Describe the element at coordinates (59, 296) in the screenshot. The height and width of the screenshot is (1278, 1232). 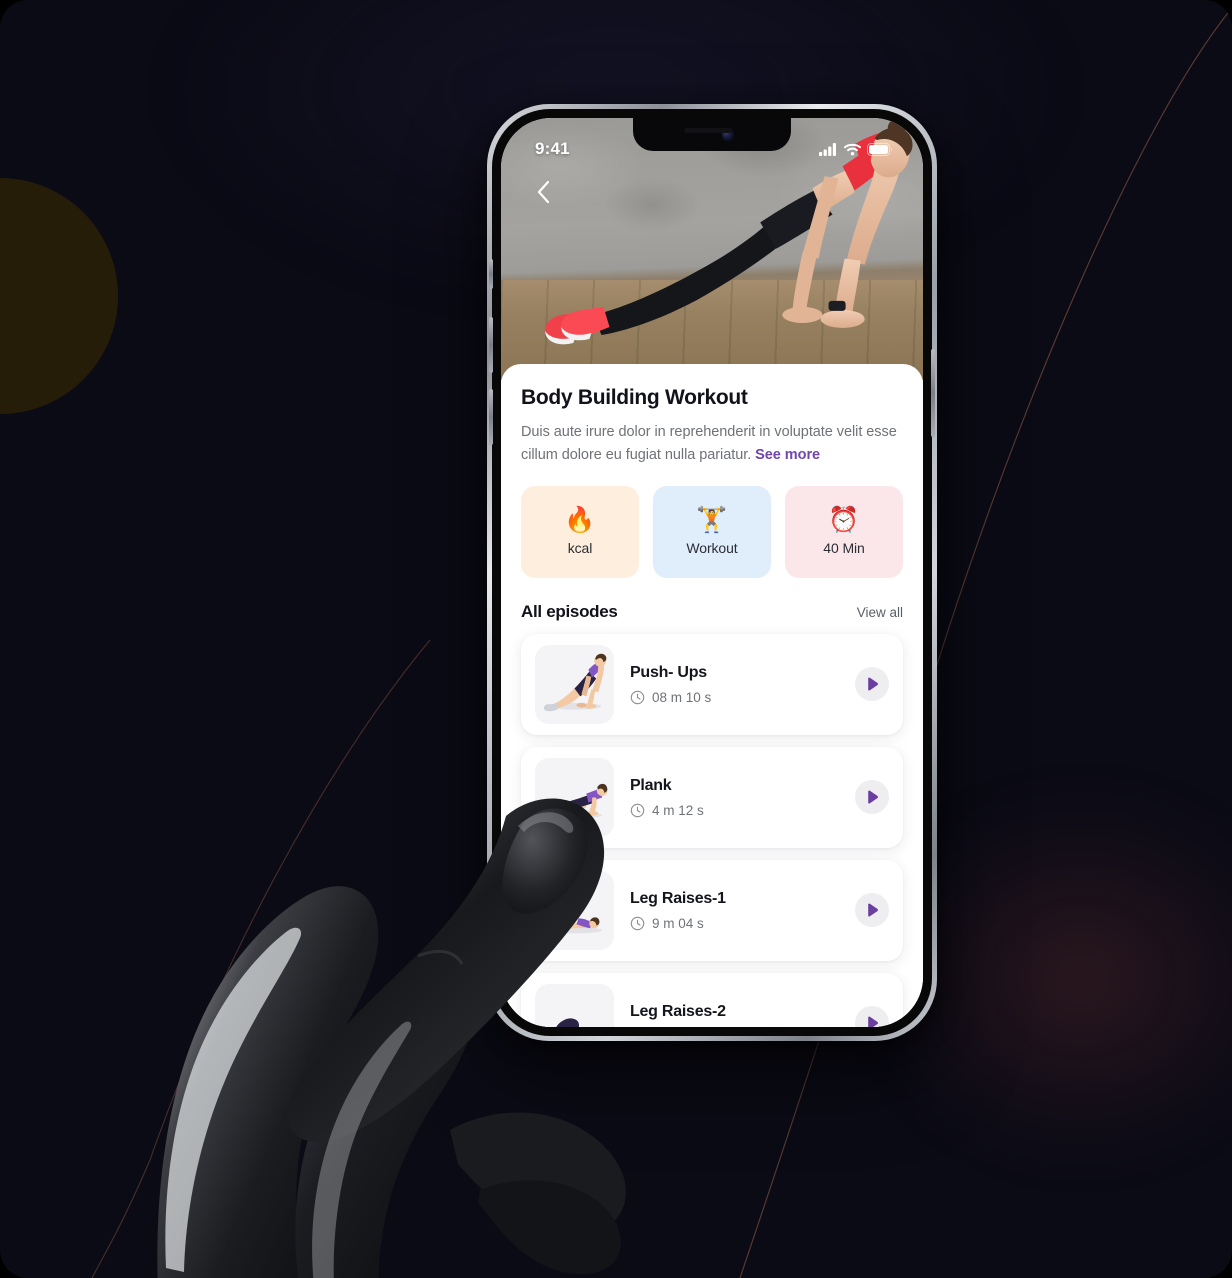
I see `olive-circle-decoration` at that location.